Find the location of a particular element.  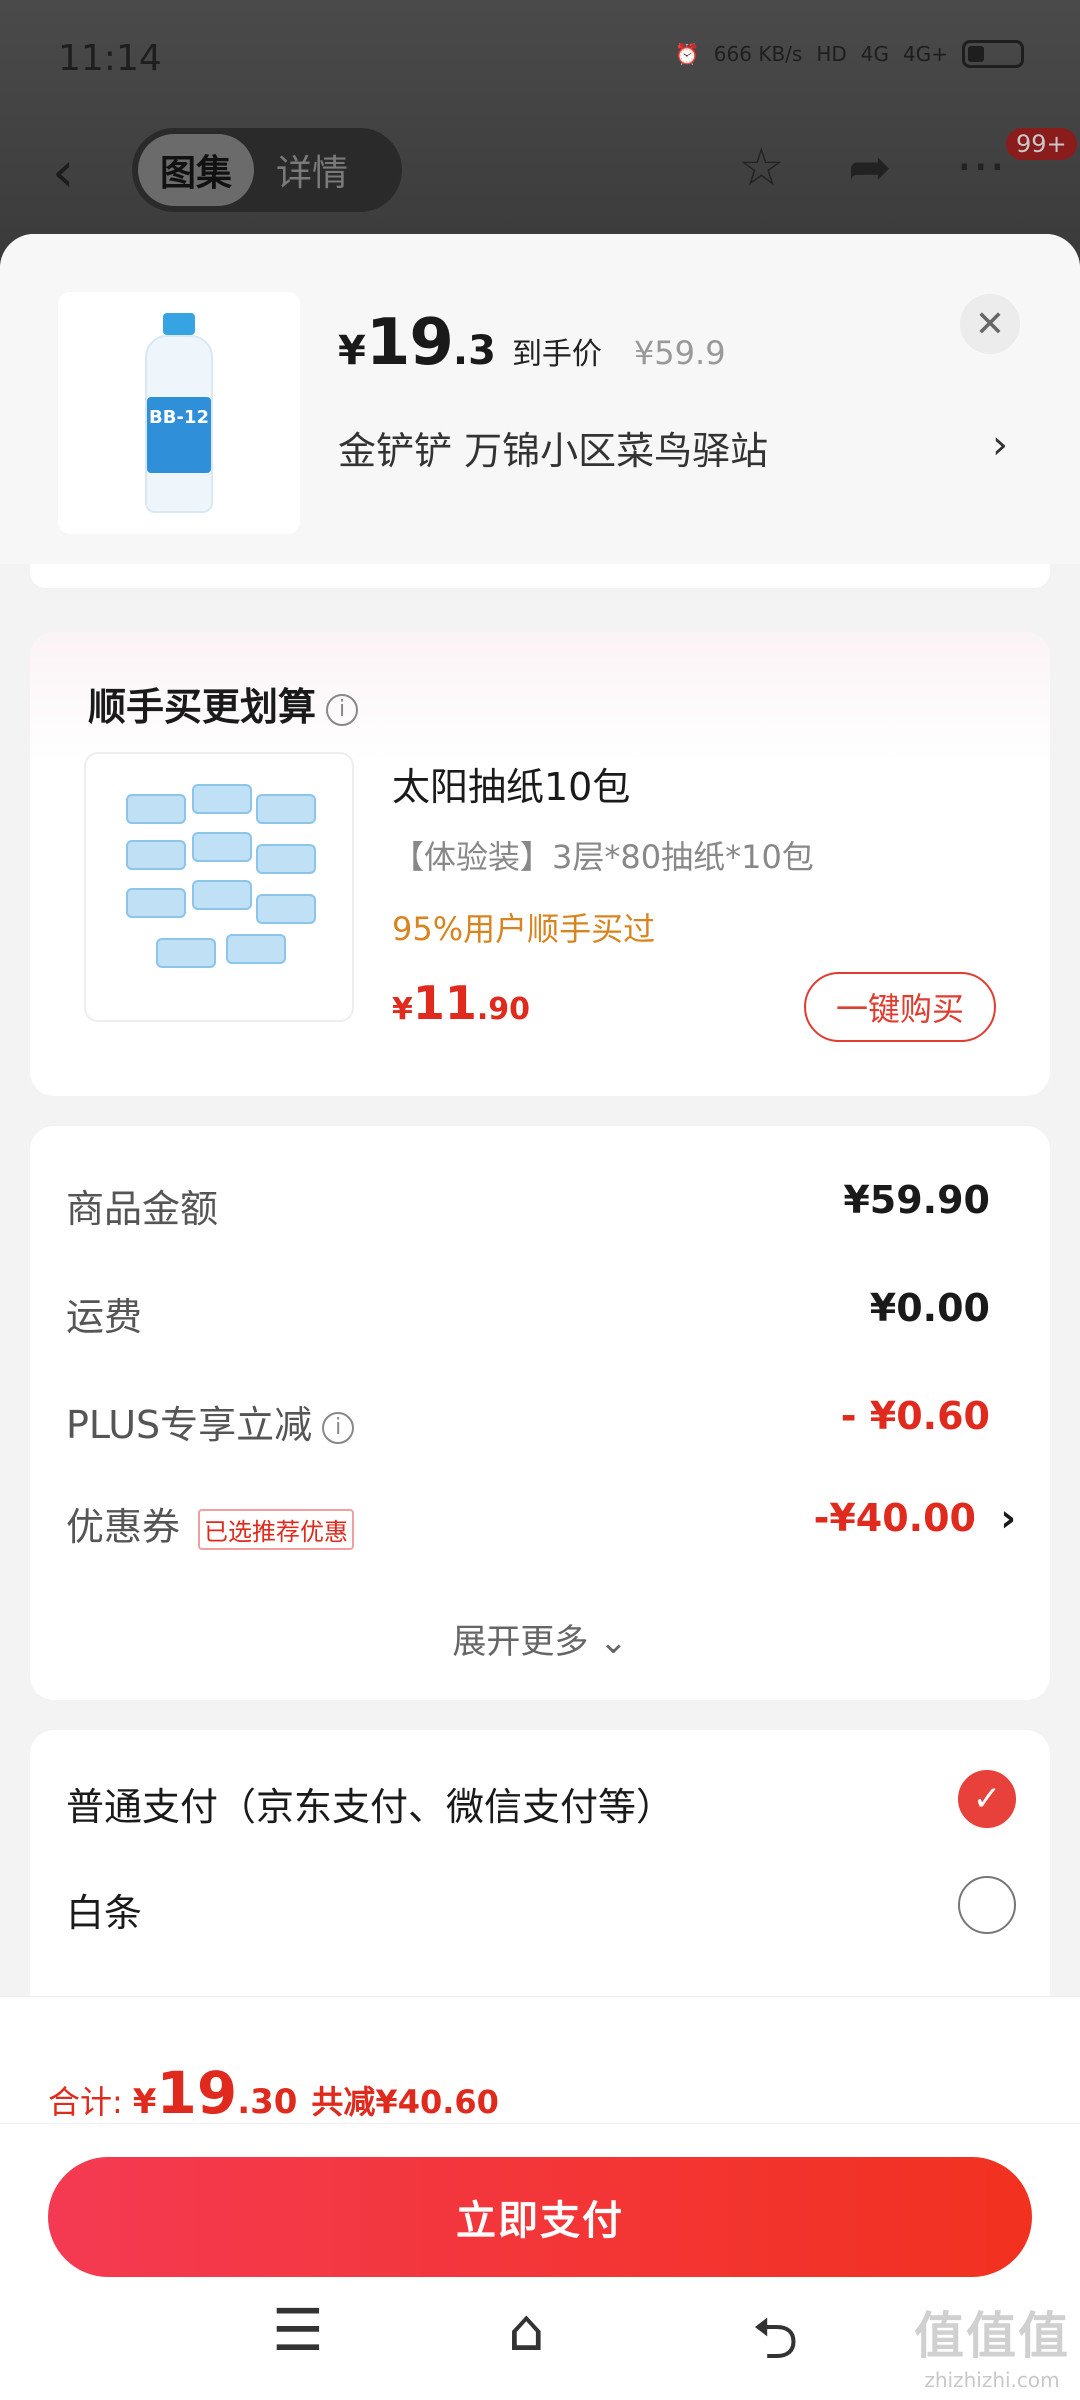

tab-details: 详情 is located at coordinates (312, 170).